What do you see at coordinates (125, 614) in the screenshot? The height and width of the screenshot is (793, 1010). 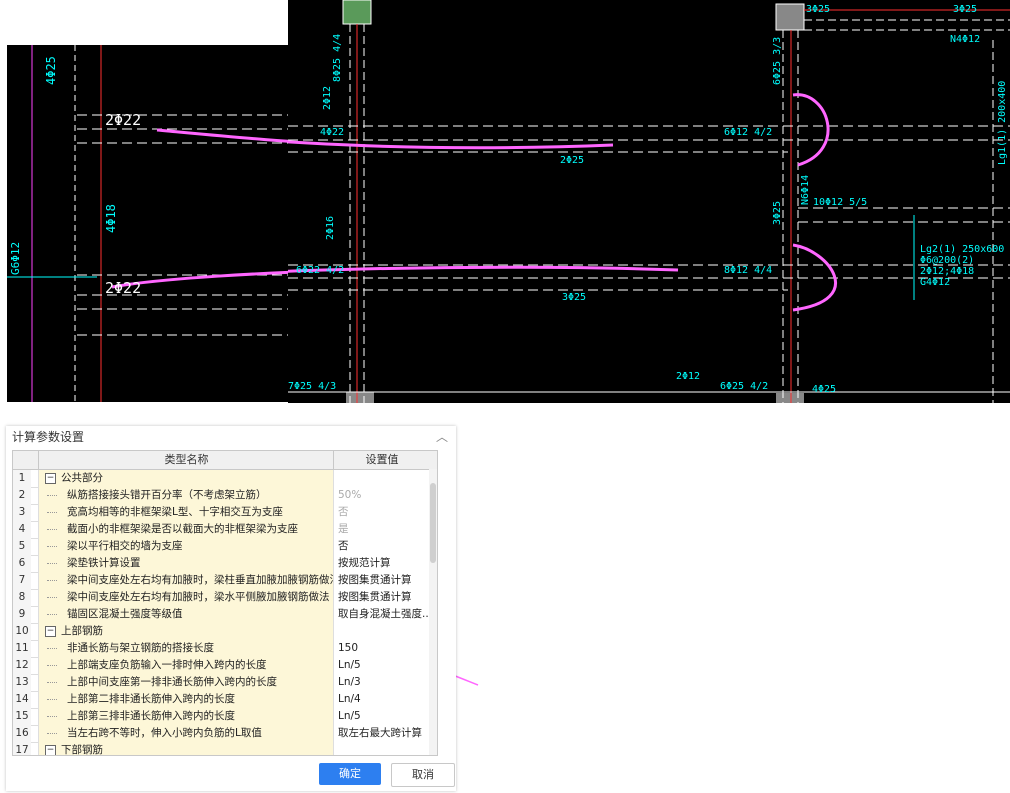 I see `row-name-text: 锚固区混凝土强度等级值` at bounding box center [125, 614].